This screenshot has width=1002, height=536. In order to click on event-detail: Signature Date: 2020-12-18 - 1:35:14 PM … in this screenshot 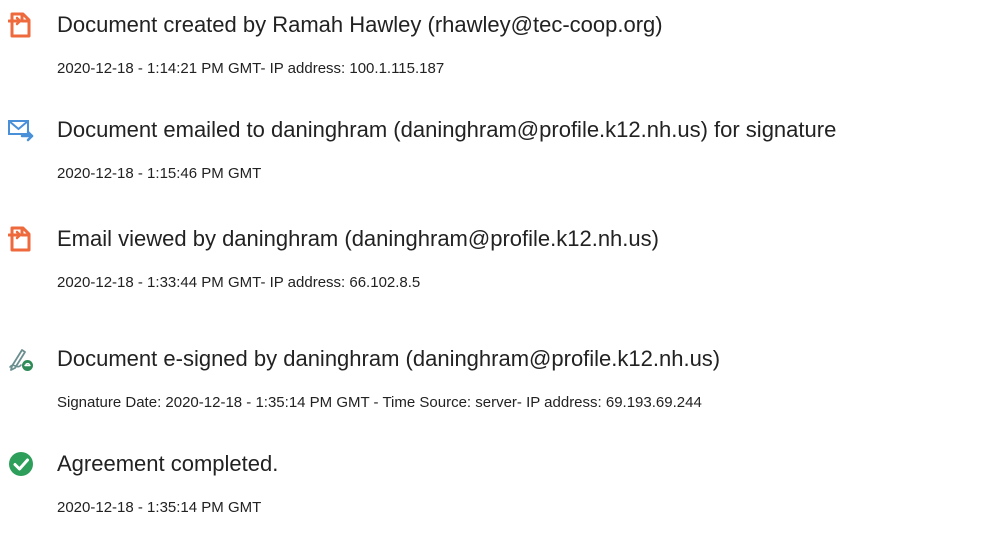, I will do `click(379, 402)`.